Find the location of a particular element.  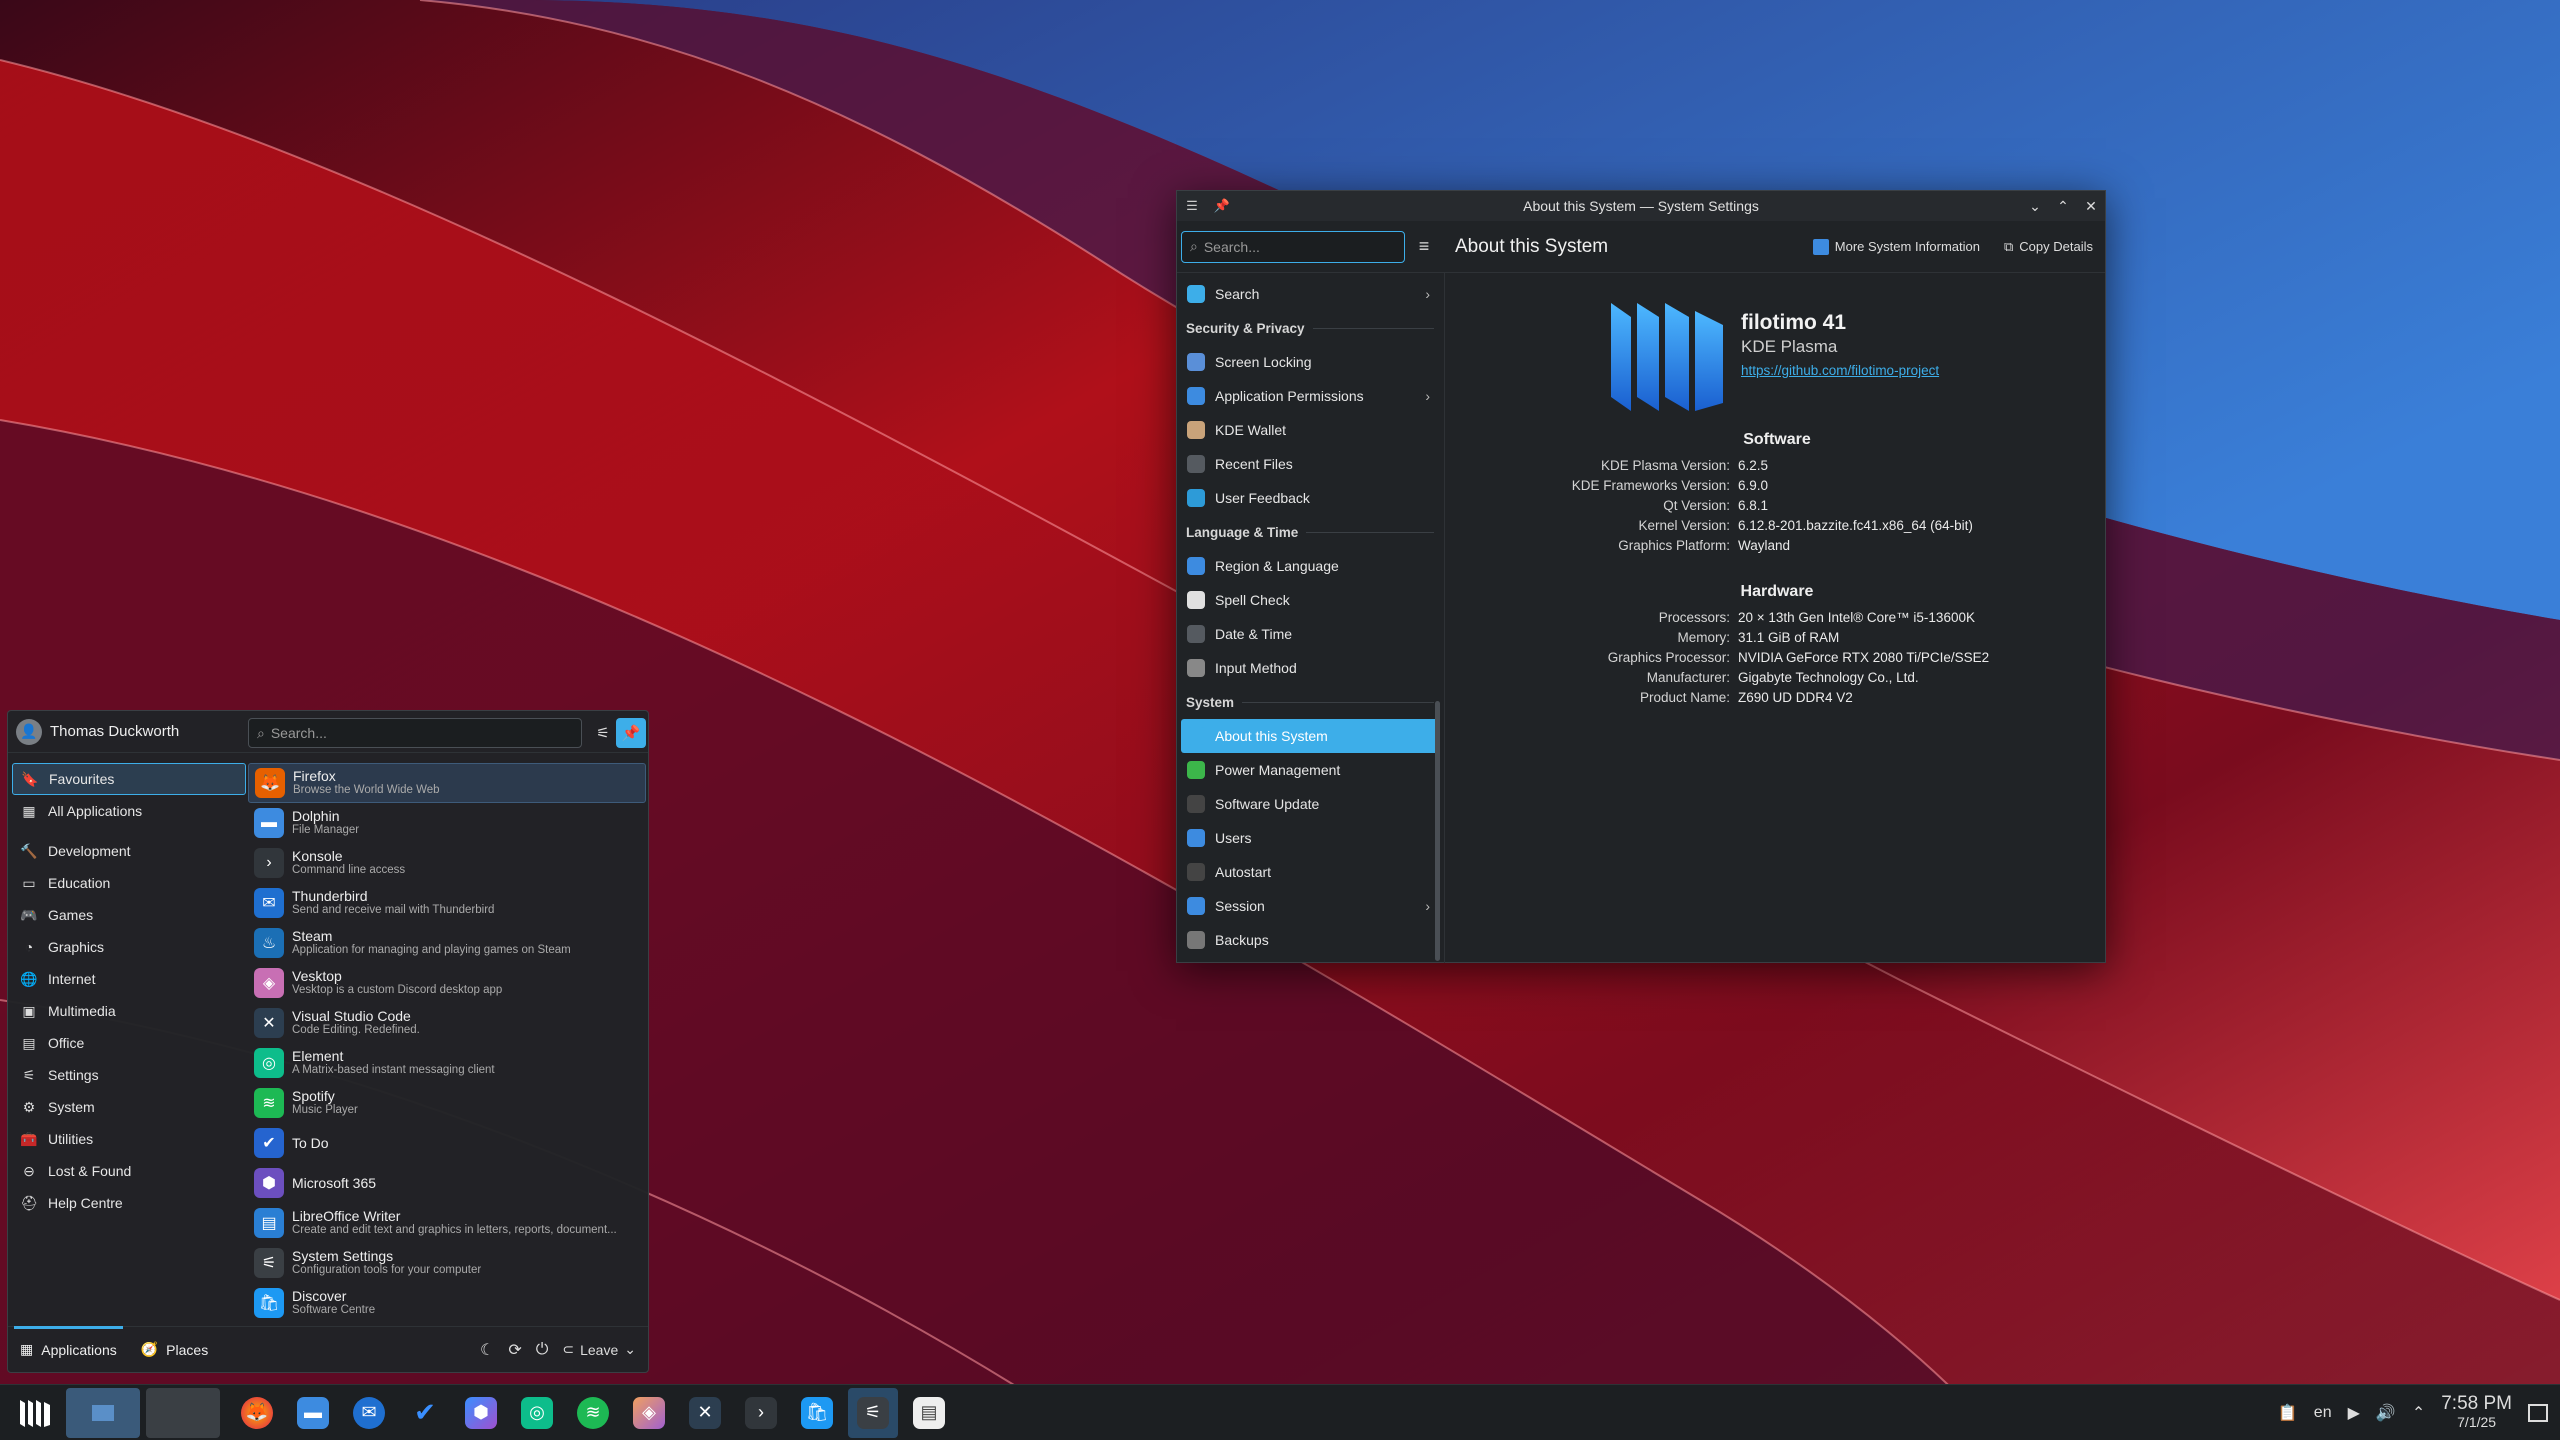

sidebar-item-user-feedback: User Feedback is located at coordinates (1310, 498).